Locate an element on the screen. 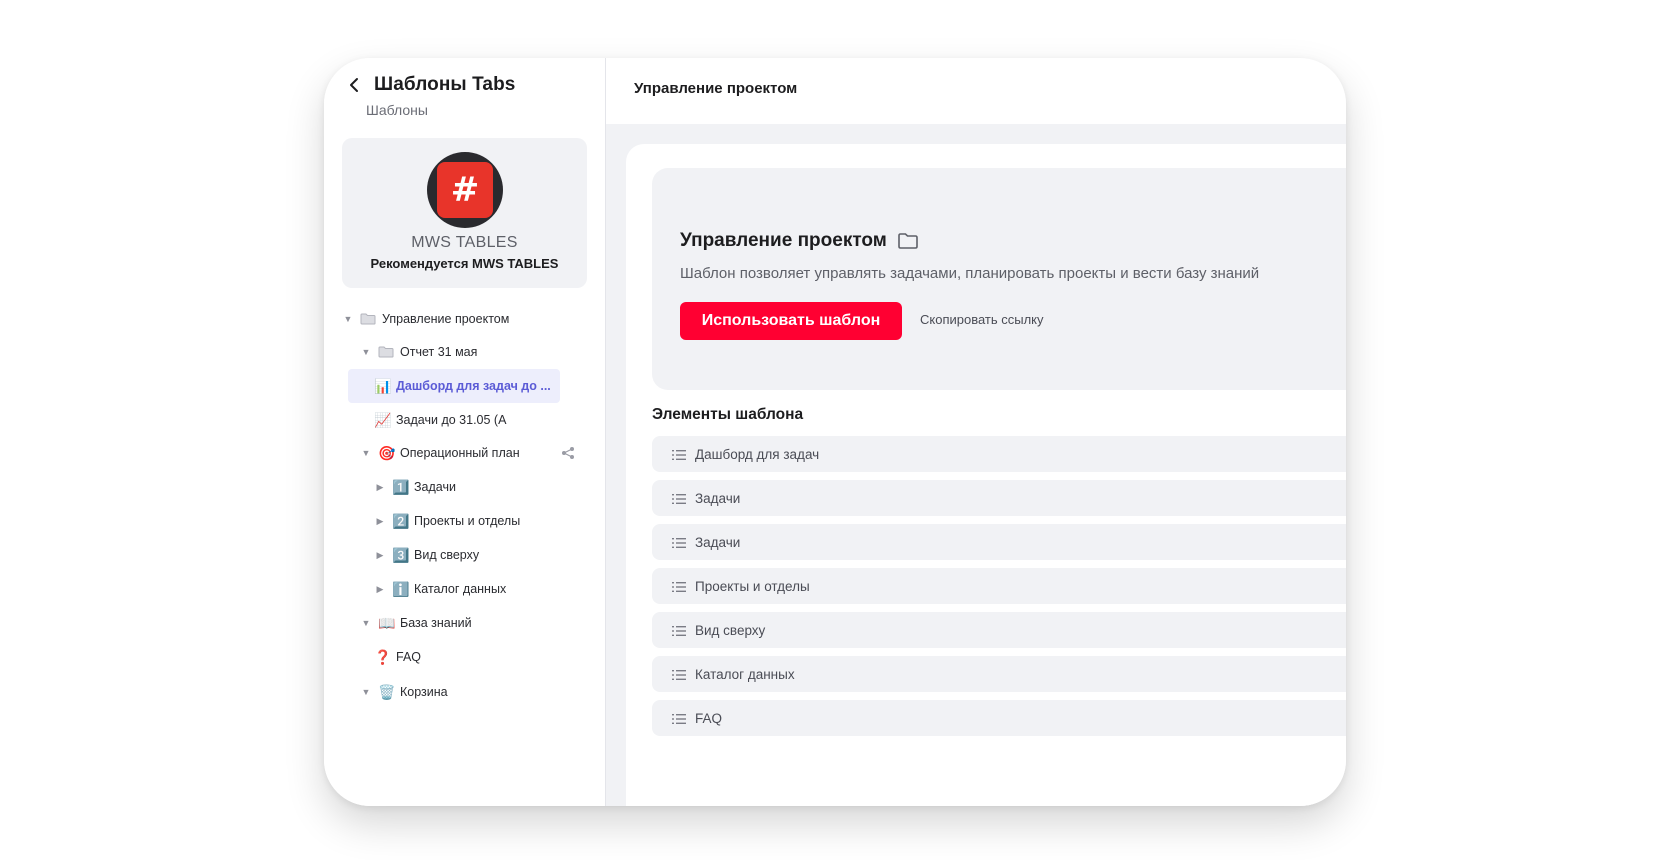 The height and width of the screenshot is (860, 1664). chevron-left-icon is located at coordinates (355, 85).